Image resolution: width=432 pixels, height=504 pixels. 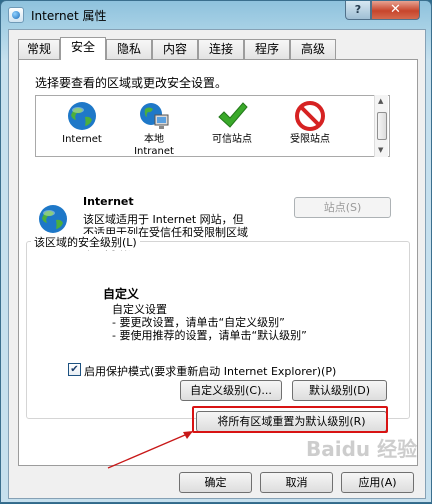 What do you see at coordinates (83, 48) in the screenshot?
I see `tab-security: 安全` at bounding box center [83, 48].